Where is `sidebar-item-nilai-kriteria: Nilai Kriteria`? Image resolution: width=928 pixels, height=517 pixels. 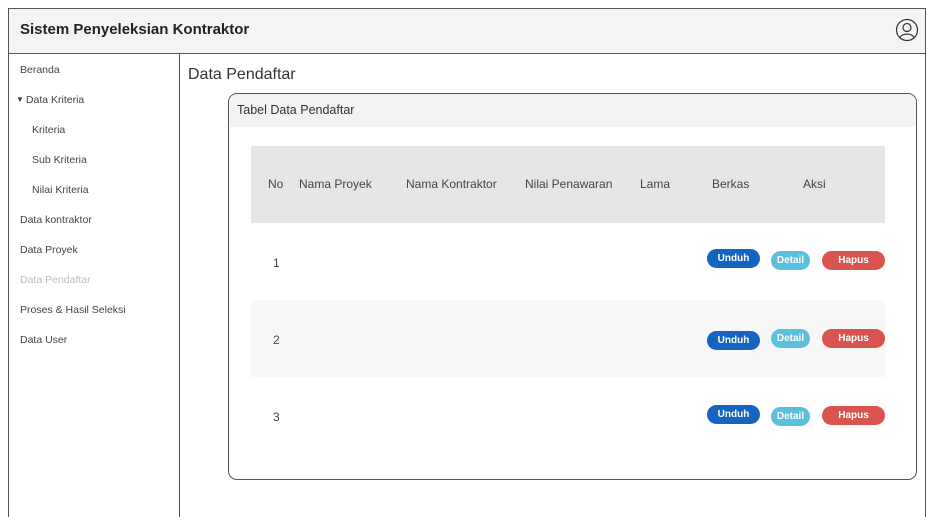
sidebar-item-nilai-kriteria: Nilai Kriteria is located at coordinates (60, 190).